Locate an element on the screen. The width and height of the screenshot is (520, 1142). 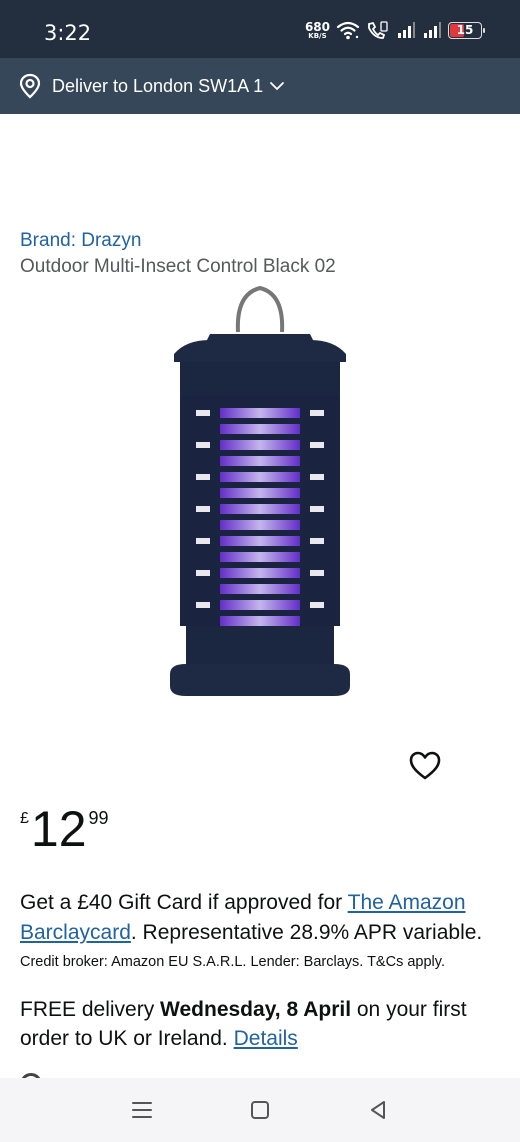
details-link: Details is located at coordinates (266, 1038).